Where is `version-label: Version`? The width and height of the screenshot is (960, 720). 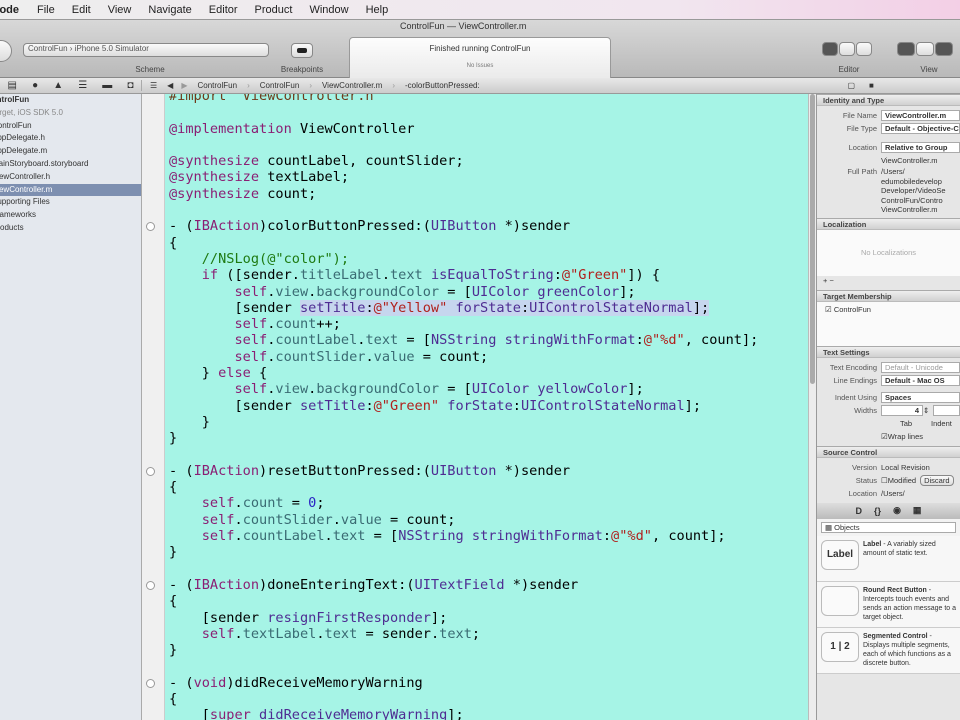 version-label: Version is located at coordinates (864, 467).